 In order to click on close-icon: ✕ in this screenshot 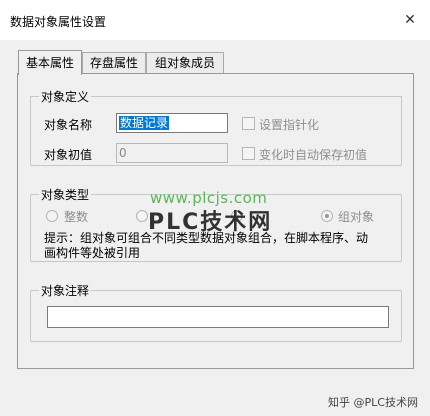, I will do `click(410, 20)`.